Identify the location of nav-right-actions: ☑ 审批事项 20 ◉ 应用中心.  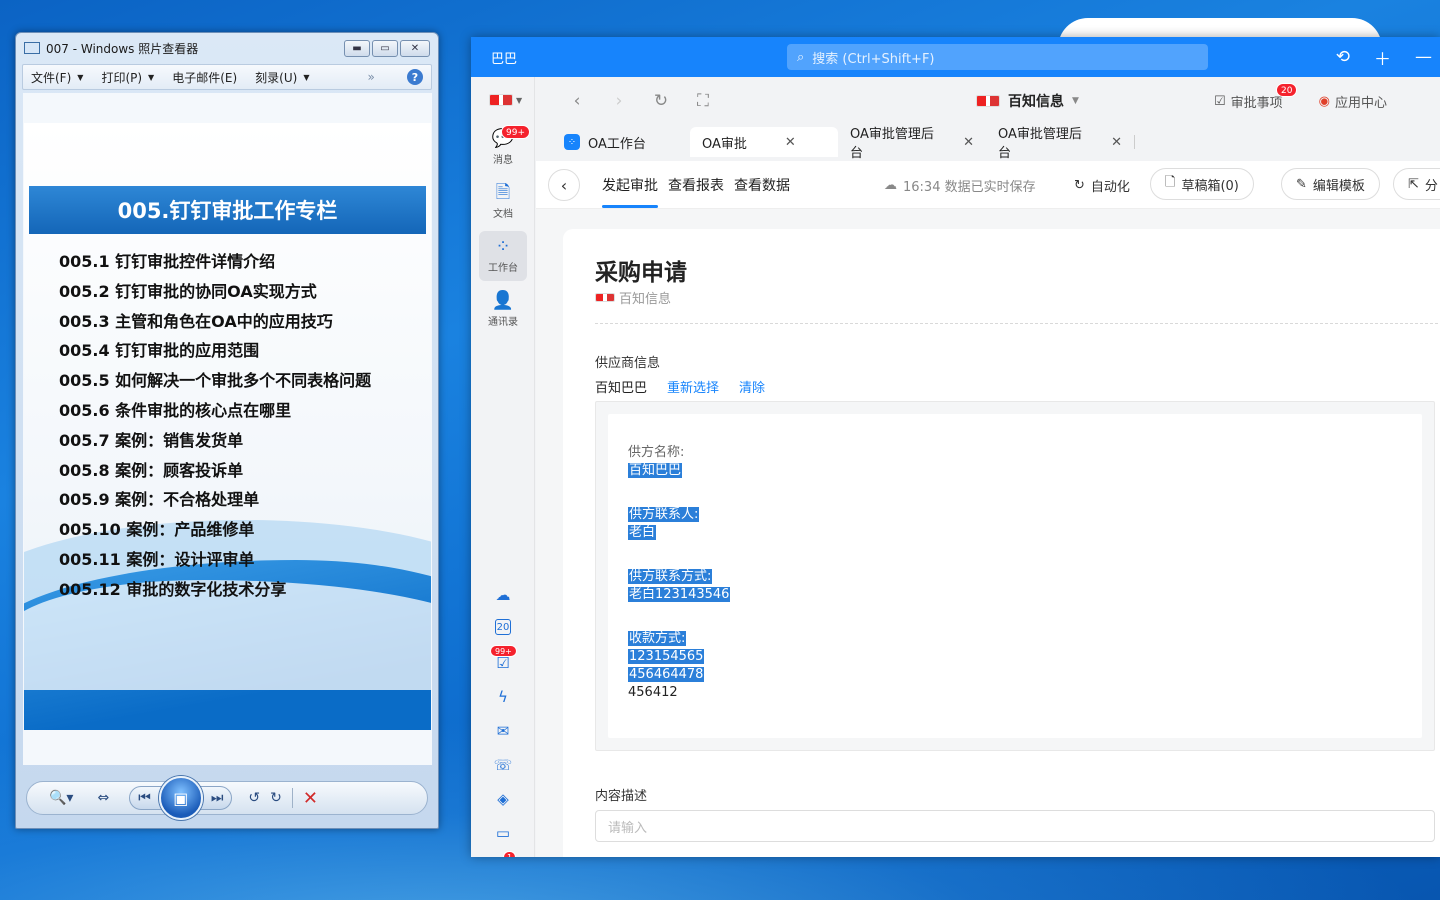
(1300, 97).